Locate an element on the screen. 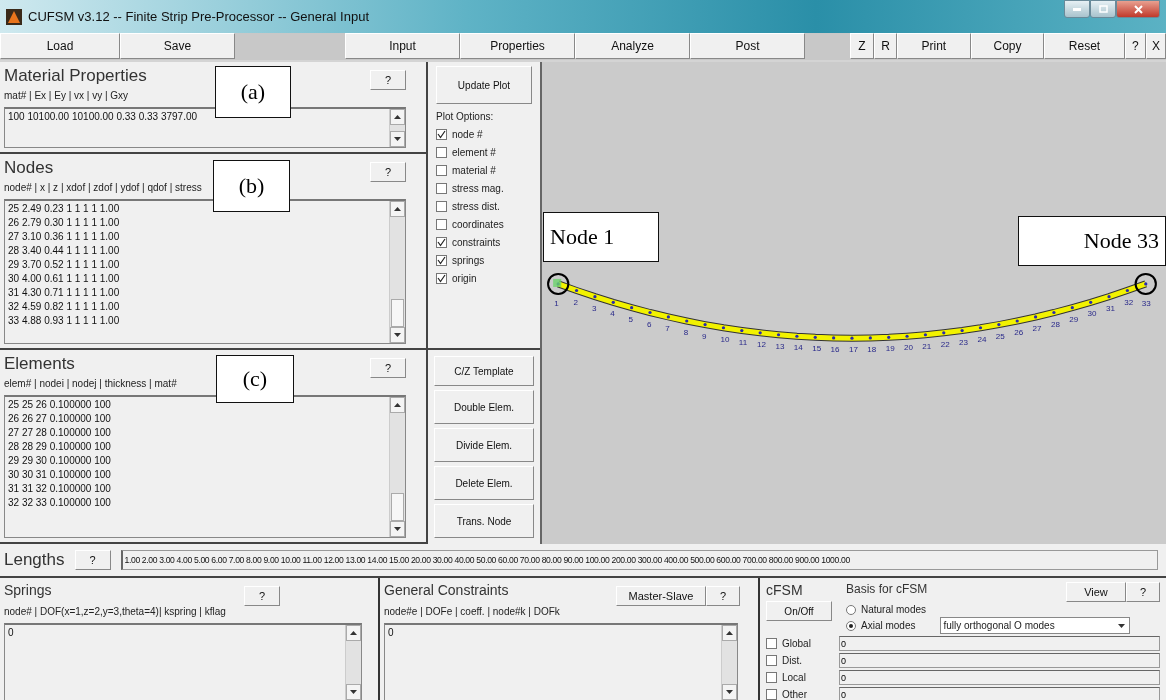 The image size is (1166, 700). data-row-text: 30 4.00 0.61 1 1 1 1 1.00 is located at coordinates (64, 279).